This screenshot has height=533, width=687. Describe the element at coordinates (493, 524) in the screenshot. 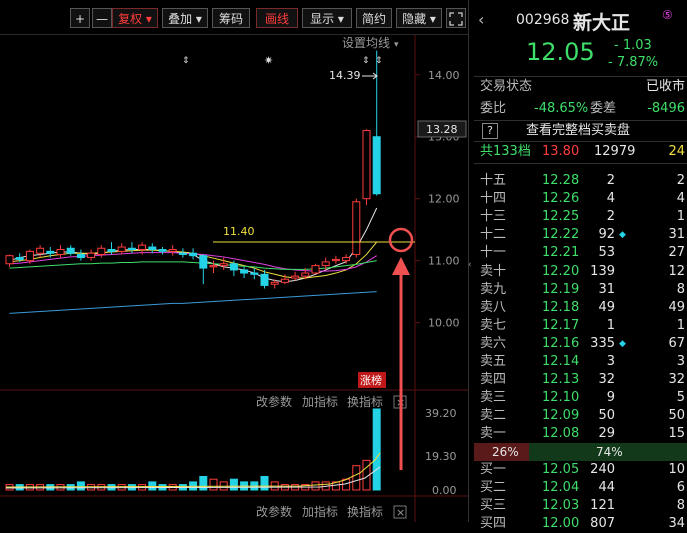

I see `buy-level-label: 买四` at that location.